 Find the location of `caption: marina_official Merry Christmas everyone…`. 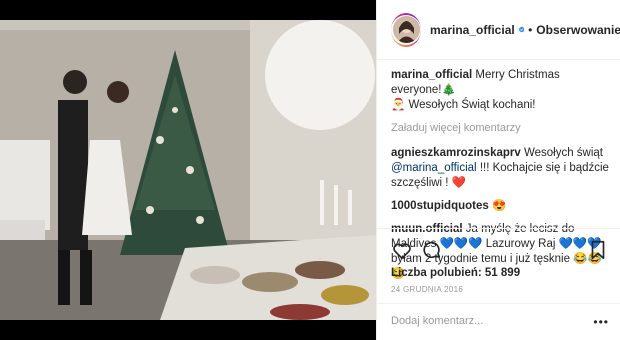

caption: marina_official Merry Christmas everyone… is located at coordinates (502, 90).